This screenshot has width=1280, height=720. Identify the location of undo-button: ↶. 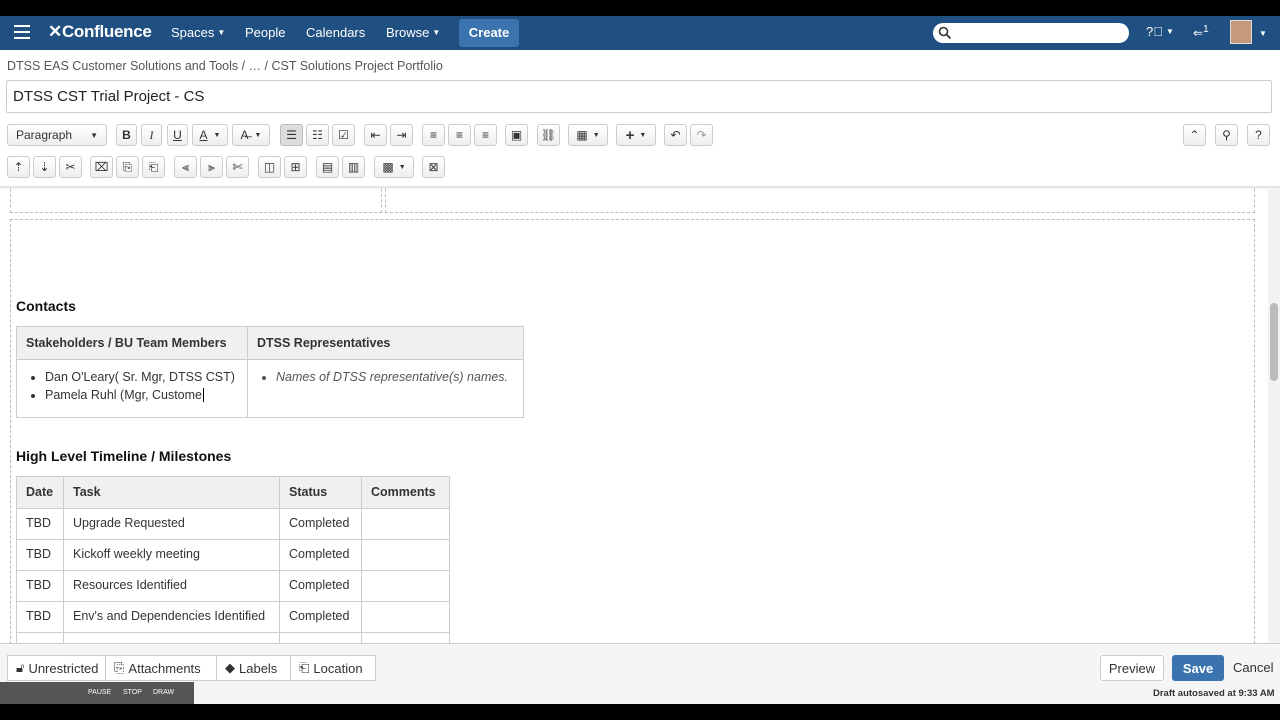
(675, 135).